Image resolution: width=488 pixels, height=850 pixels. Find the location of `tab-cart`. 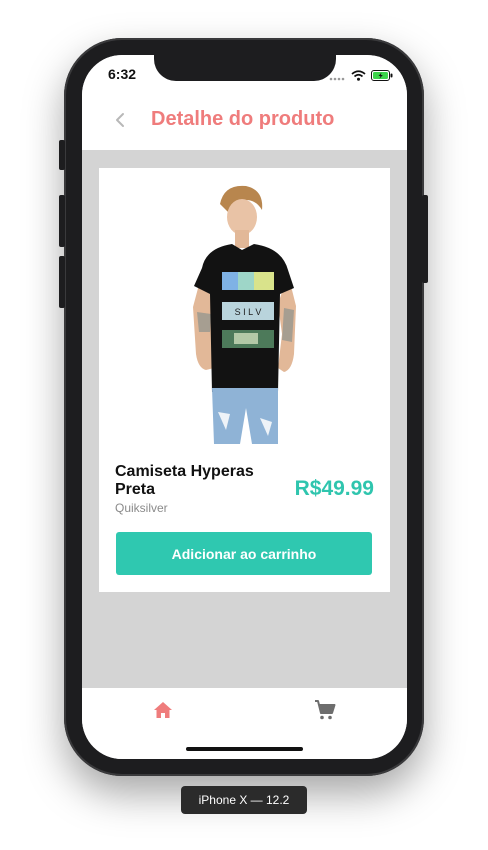

tab-cart is located at coordinates (325, 710).